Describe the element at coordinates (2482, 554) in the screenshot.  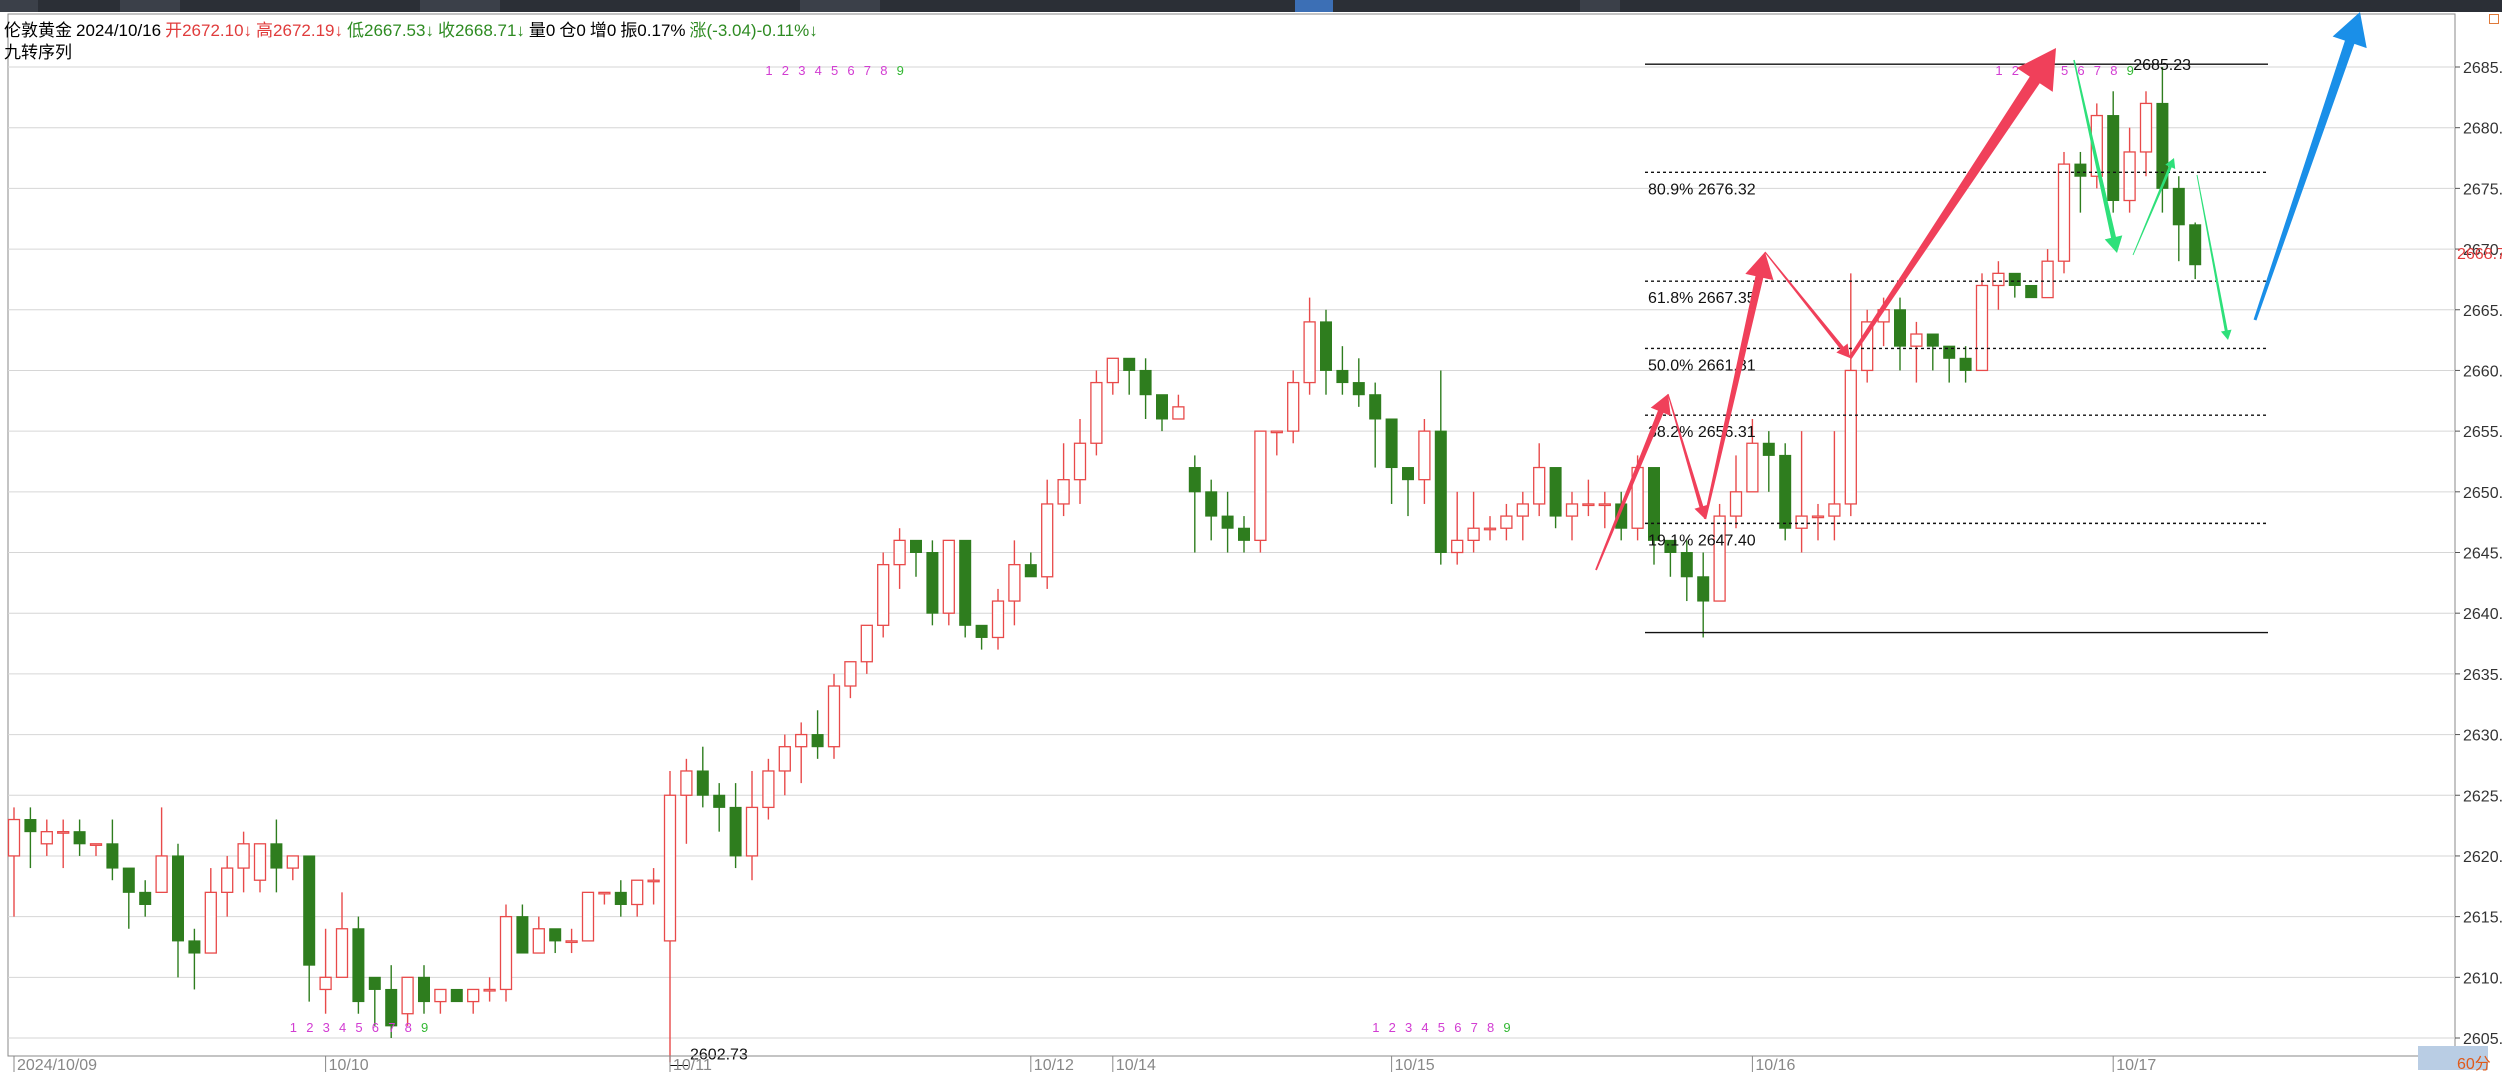
I see `y-tick-label: 2645.0` at that location.